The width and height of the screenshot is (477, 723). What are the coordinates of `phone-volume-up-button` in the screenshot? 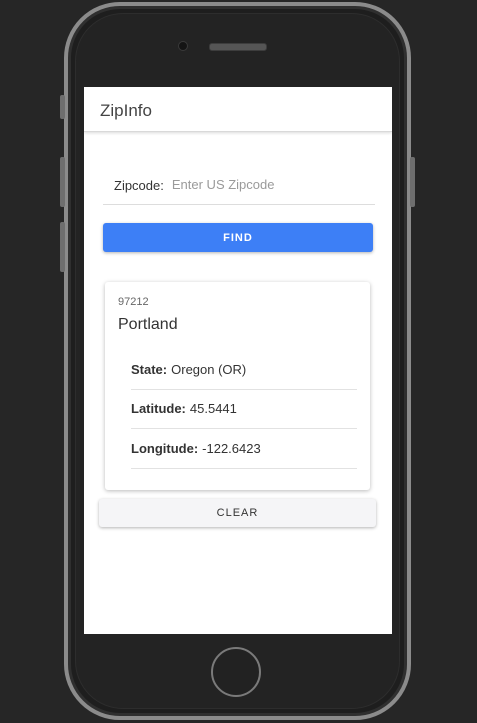 It's located at (62, 182).